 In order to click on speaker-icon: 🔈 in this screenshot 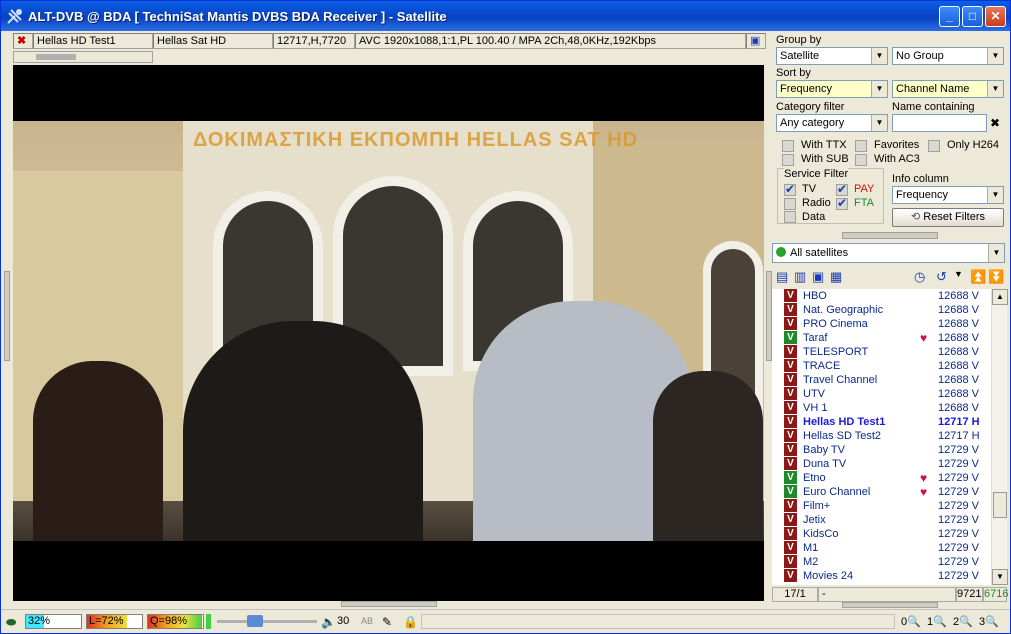, I will do `click(328, 622)`.